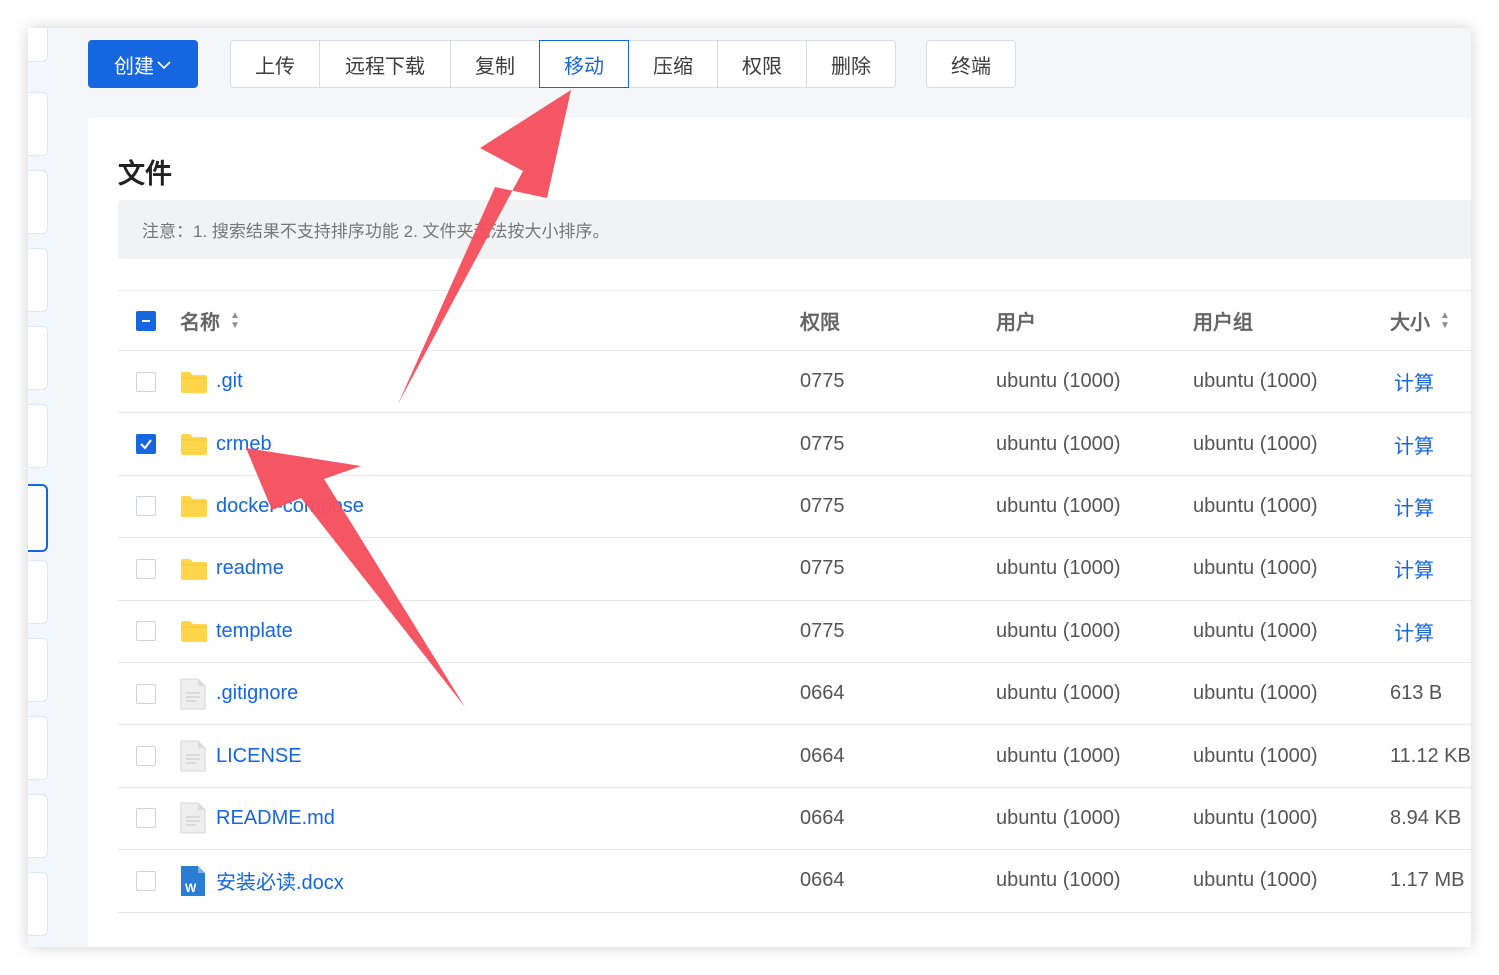 The image size is (1499, 975). I want to click on notice-banner: 注意：1. 搜索结果不支持排序功能 2. 文件夹无法按大小排序。, so click(794, 229).